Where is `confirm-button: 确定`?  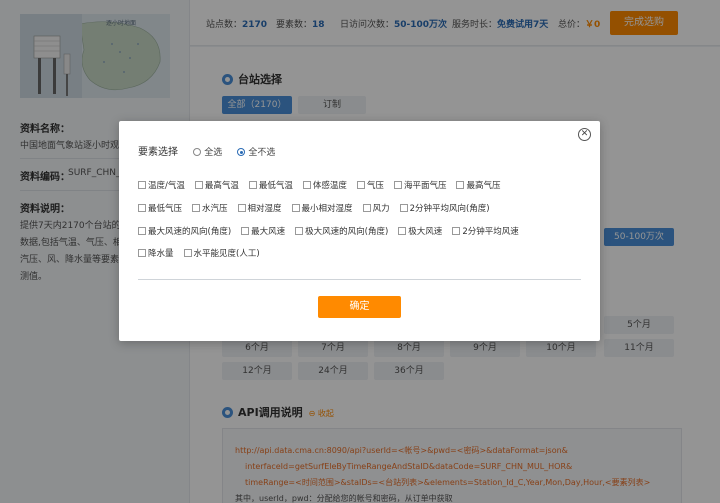
confirm-button: 确定 is located at coordinates (359, 307).